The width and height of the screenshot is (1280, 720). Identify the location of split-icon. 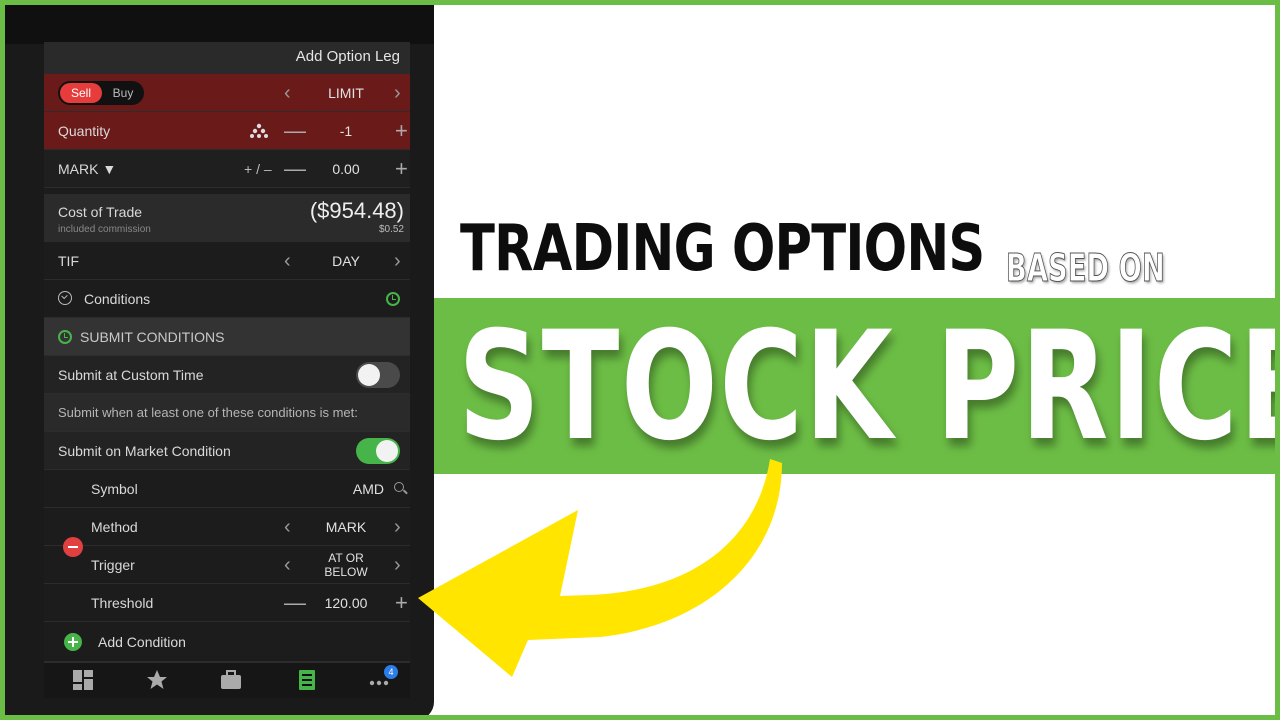
(259, 130).